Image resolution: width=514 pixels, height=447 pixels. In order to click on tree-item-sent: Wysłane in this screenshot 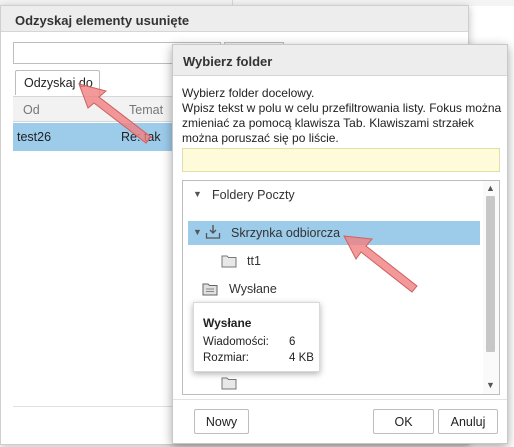, I will do `click(332, 289)`.